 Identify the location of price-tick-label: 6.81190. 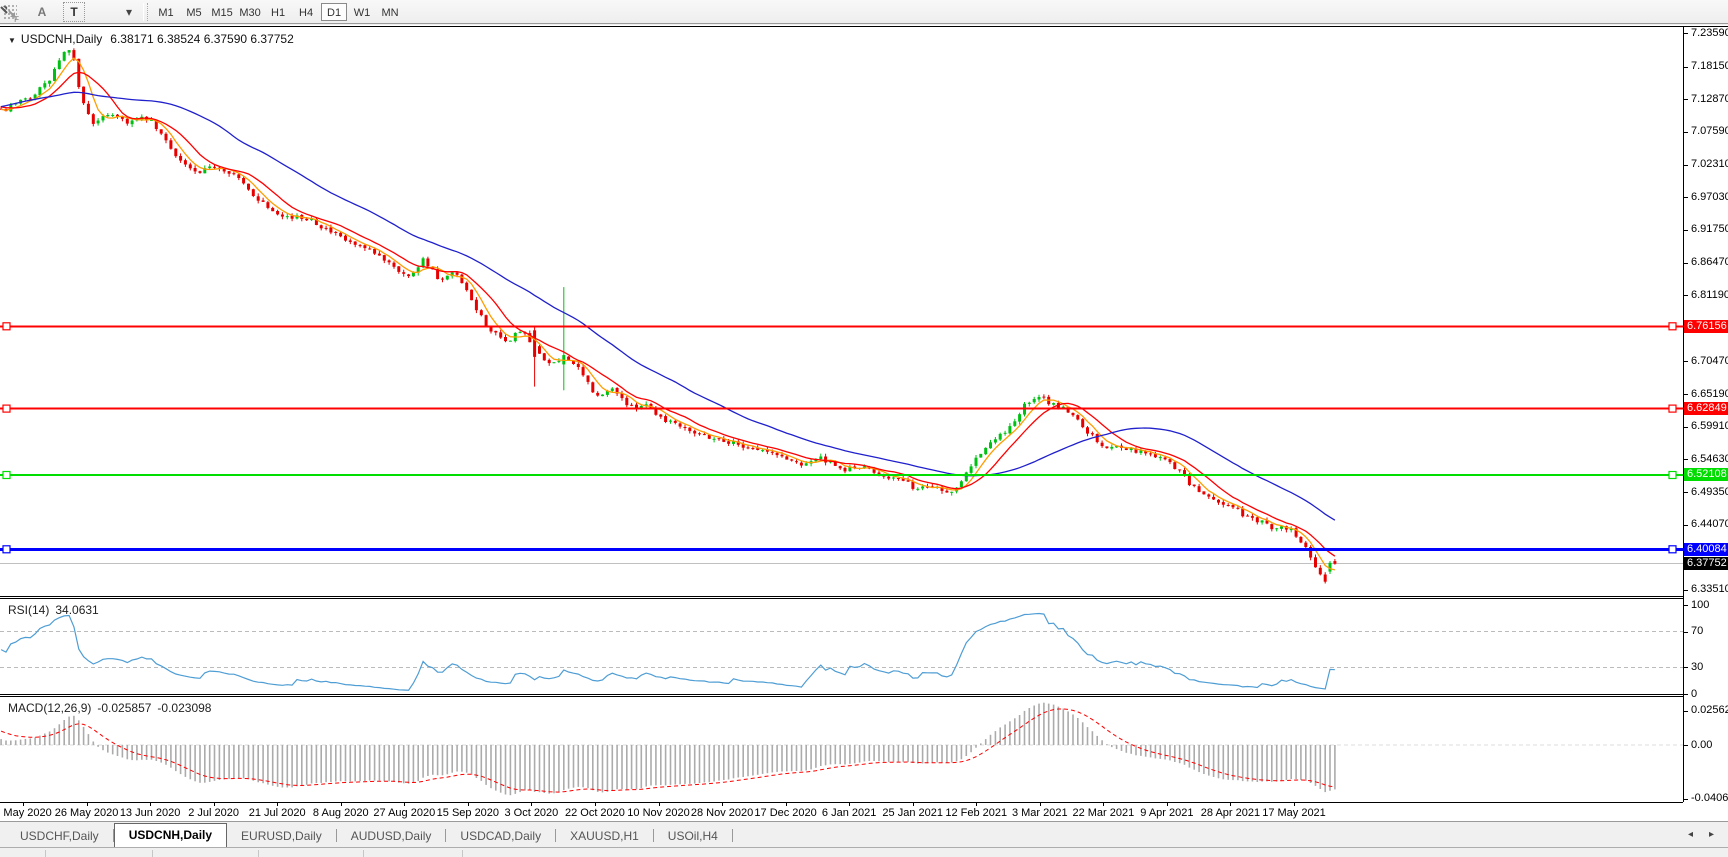
(1709, 294).